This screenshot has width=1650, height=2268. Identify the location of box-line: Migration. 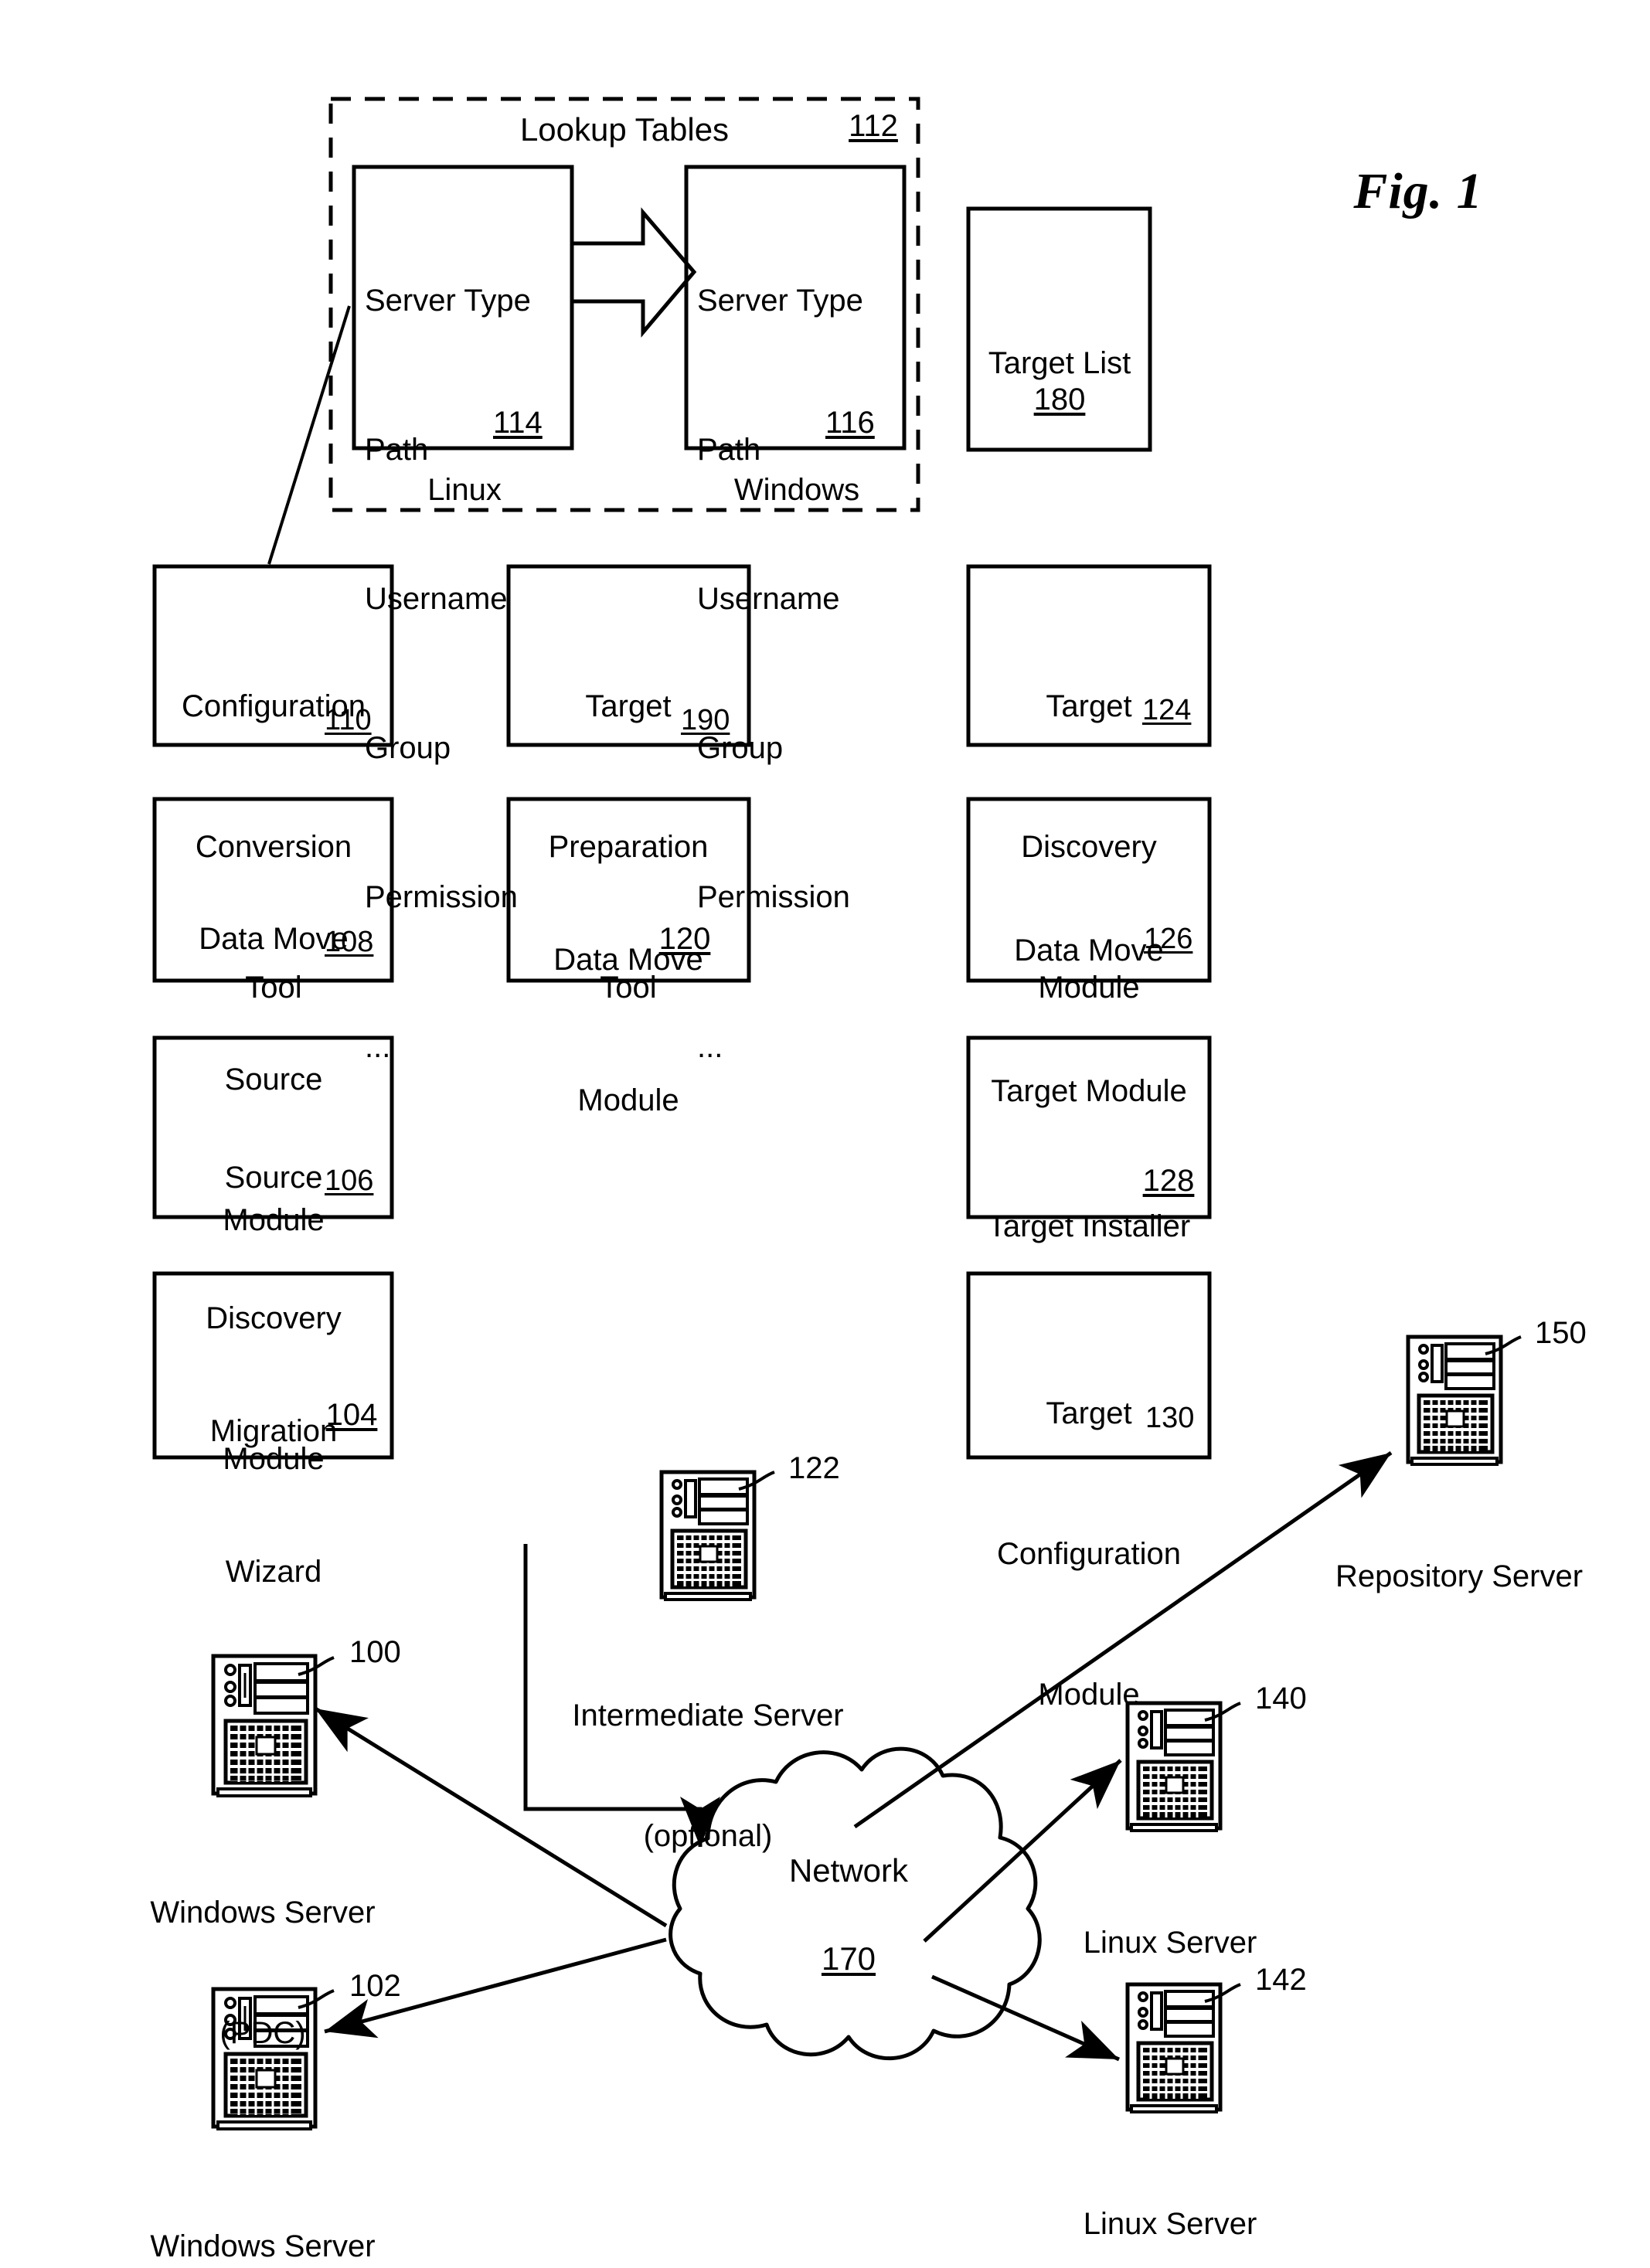
(273, 1430).